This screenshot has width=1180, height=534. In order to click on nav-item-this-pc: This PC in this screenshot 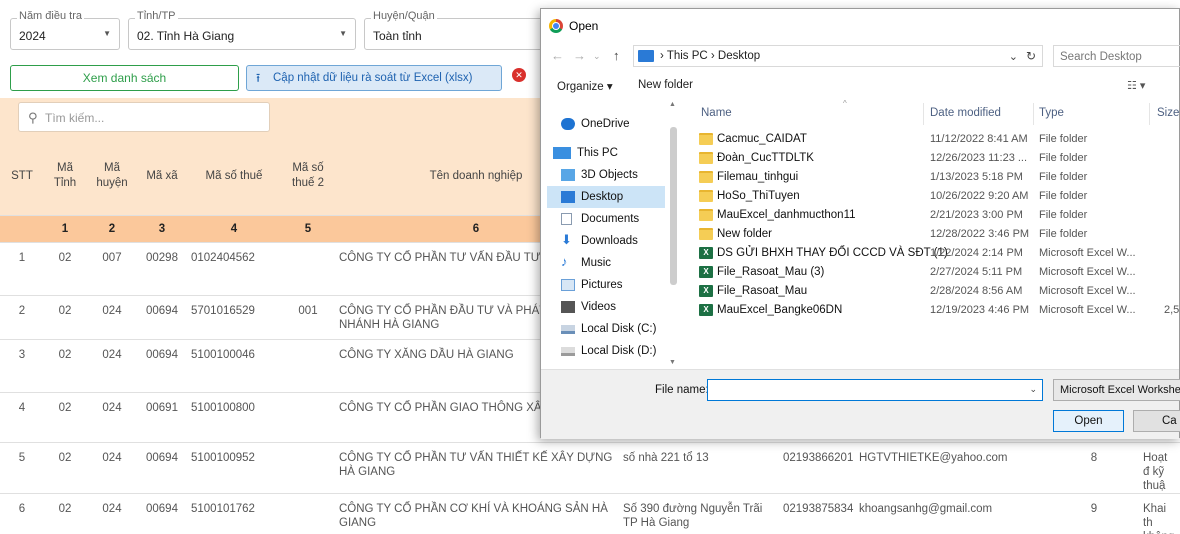, I will do `click(606, 153)`.